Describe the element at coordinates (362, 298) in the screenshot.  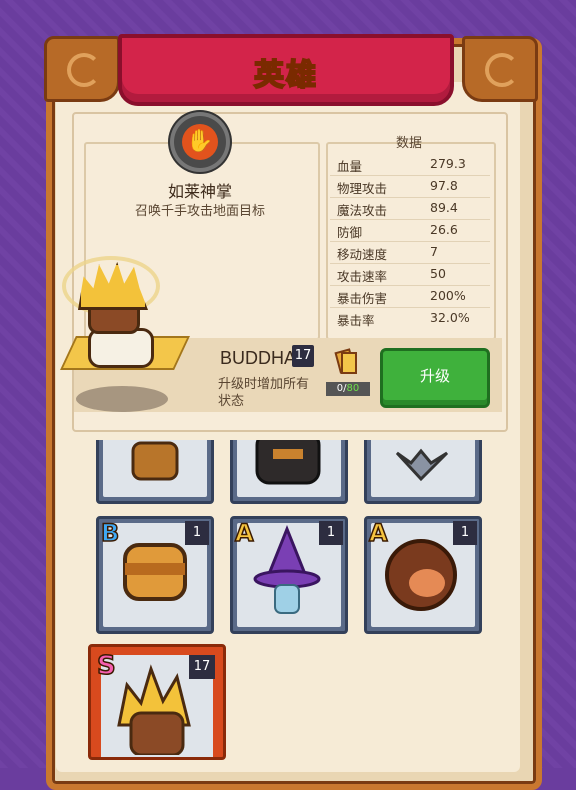
I see `stat-label: 暴击伤害` at that location.